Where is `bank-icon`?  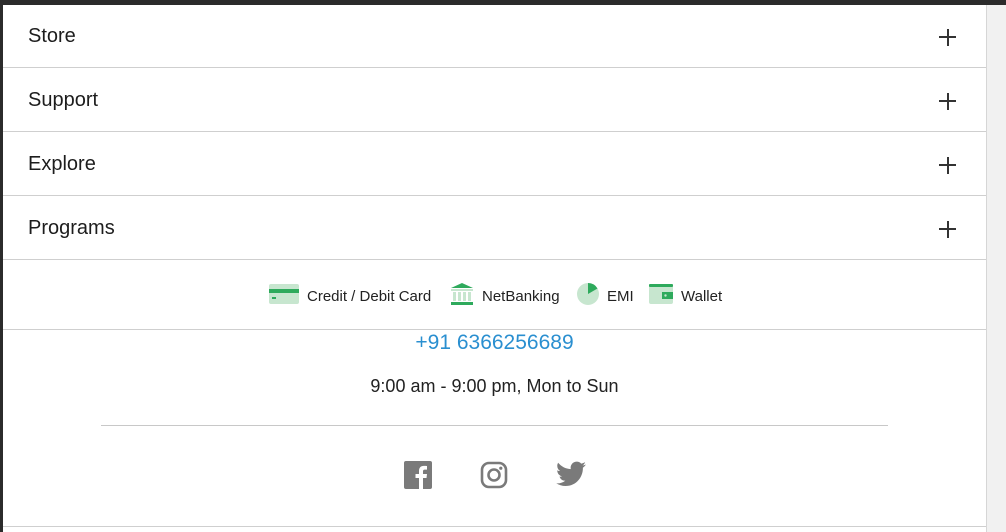 bank-icon is located at coordinates (462, 296).